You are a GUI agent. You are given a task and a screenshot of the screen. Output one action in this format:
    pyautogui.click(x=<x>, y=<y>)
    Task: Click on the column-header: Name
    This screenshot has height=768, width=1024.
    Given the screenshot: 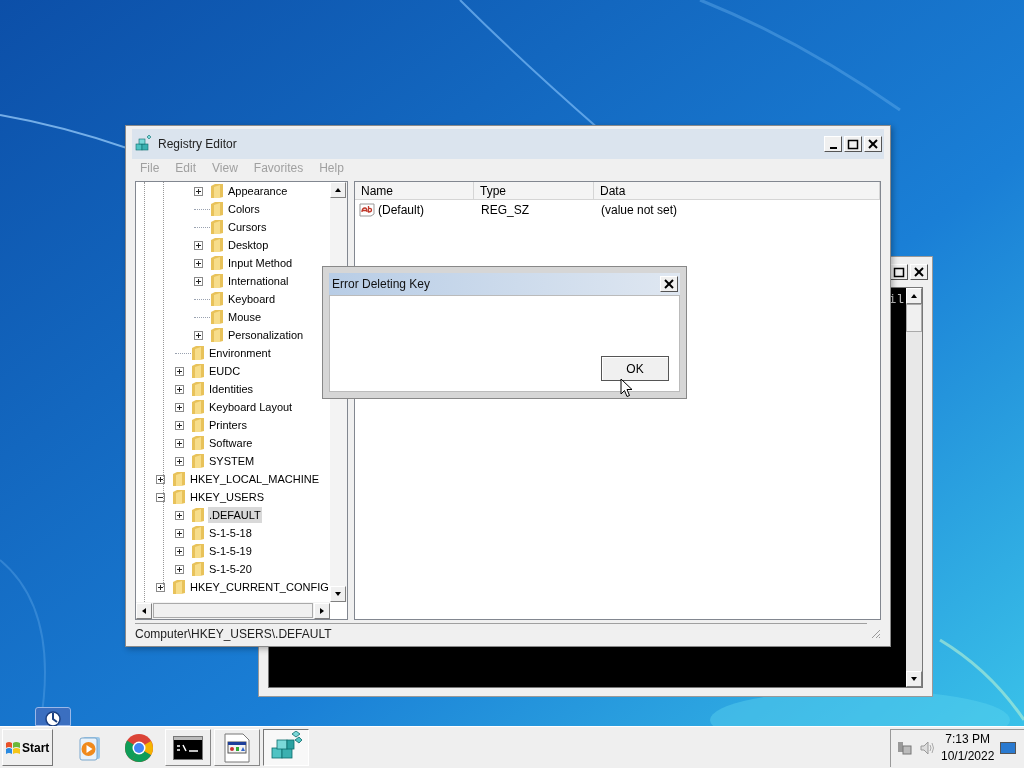 What is the action you would take?
    pyautogui.click(x=414, y=190)
    